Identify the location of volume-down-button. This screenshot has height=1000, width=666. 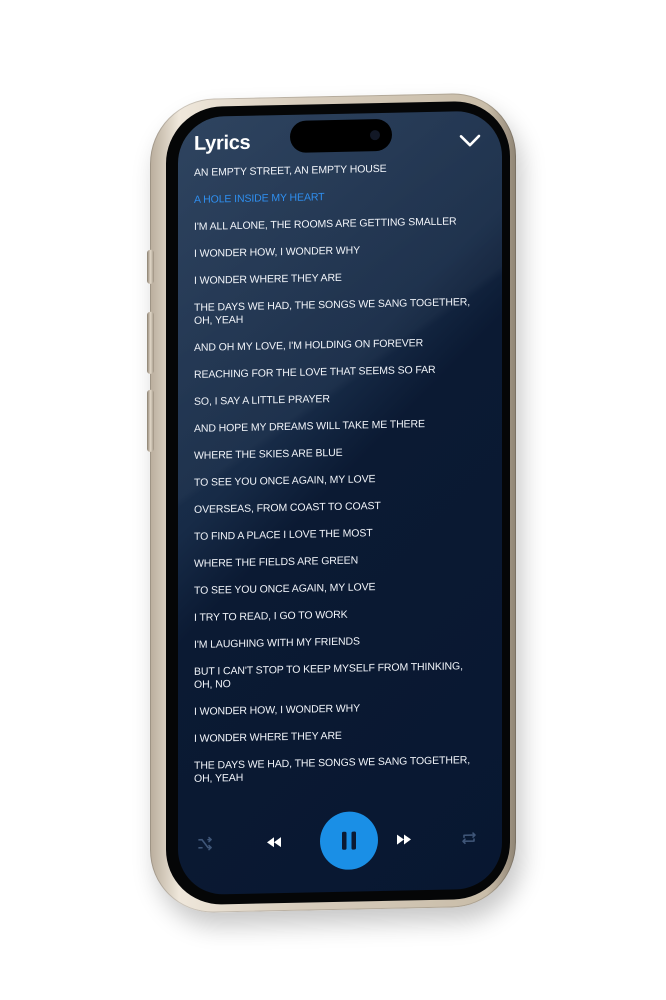
(150, 420).